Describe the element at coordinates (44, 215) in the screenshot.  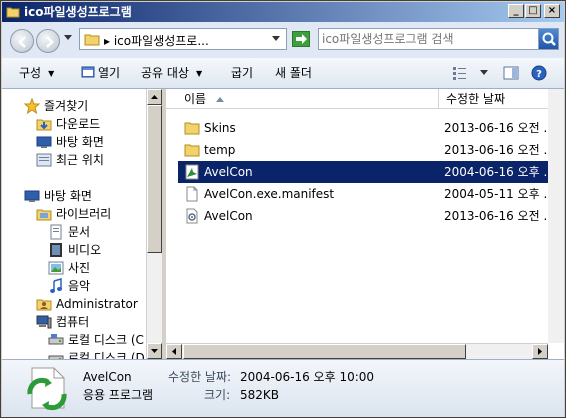
I see `libraries-icon` at that location.